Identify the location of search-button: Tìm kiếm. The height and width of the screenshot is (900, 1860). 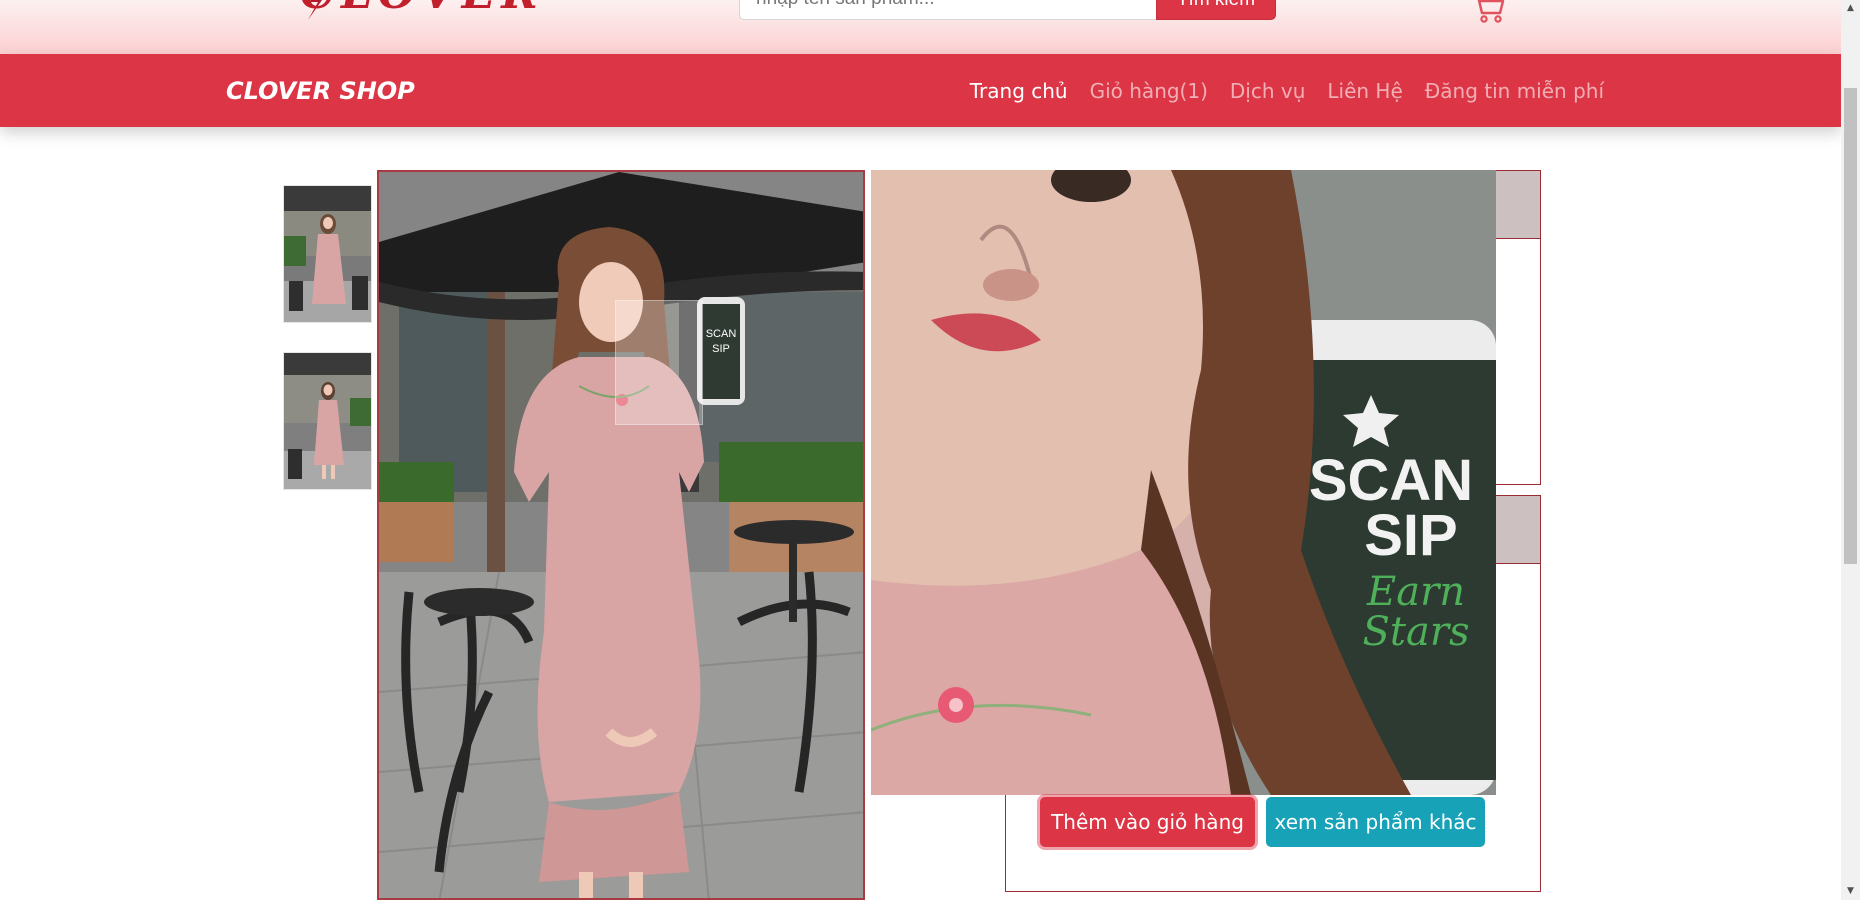
(1216, 10).